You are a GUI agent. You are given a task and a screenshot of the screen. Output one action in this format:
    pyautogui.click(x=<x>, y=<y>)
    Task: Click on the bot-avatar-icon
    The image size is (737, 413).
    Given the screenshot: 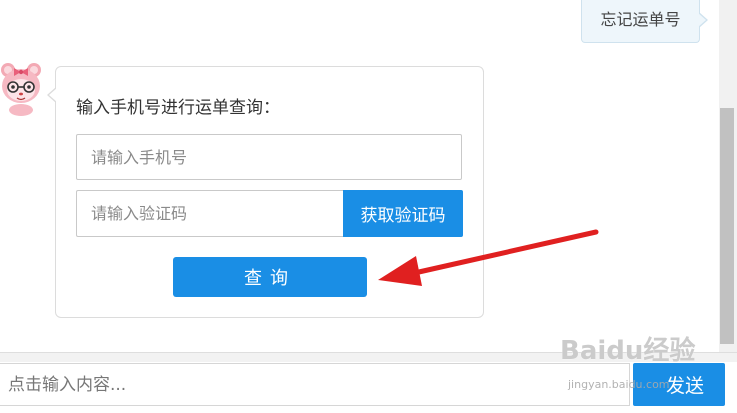 What is the action you would take?
    pyautogui.click(x=22, y=88)
    